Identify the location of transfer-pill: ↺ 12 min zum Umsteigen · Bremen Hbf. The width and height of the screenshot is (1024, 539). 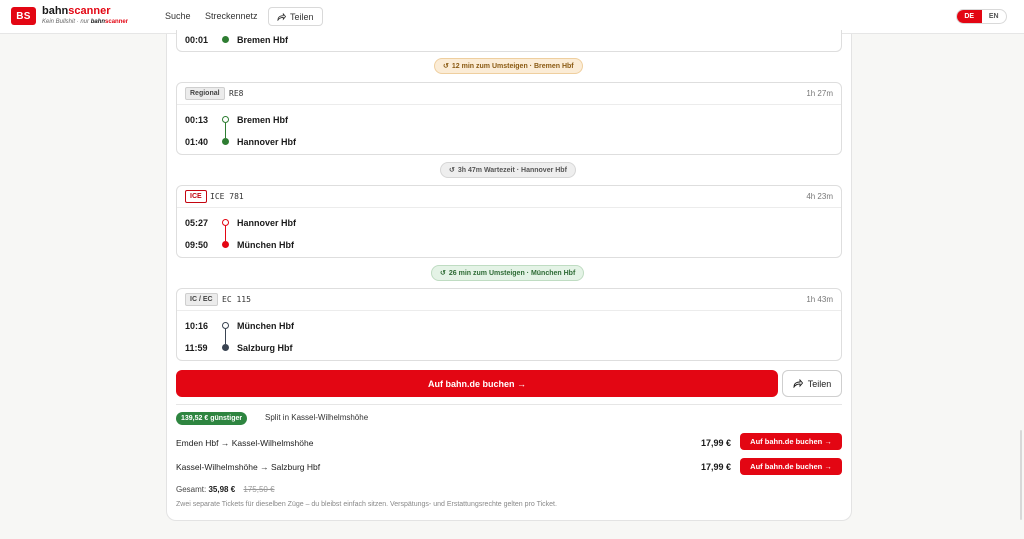
(508, 66).